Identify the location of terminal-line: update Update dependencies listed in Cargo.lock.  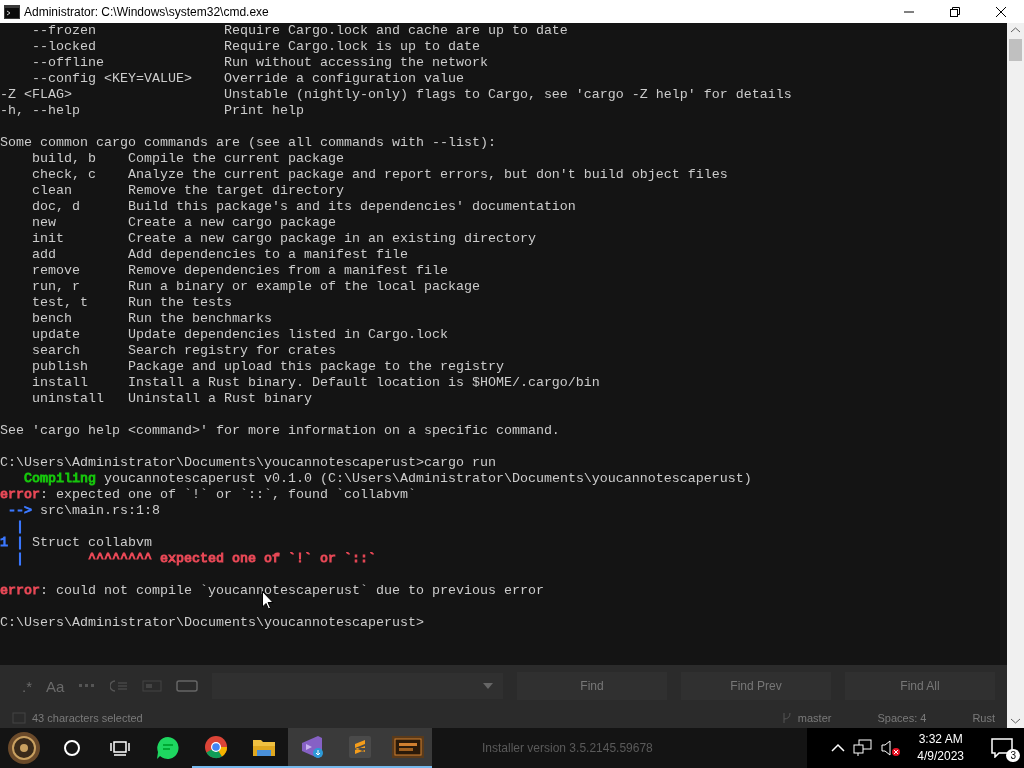
(240, 335).